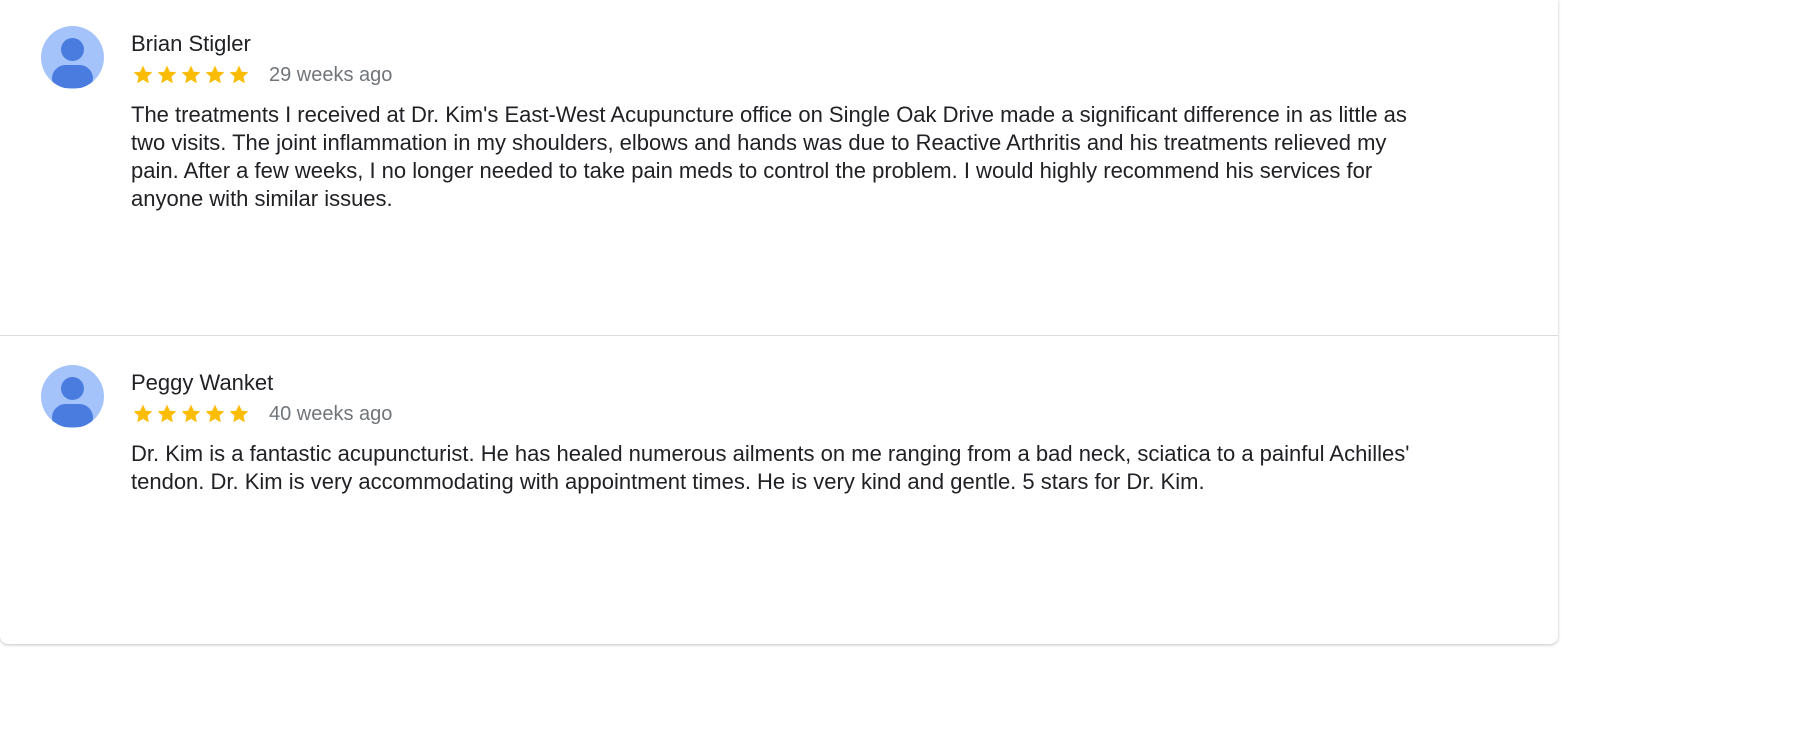 The height and width of the screenshot is (742, 1804). I want to click on review-meta: 29 weeks ago, so click(261, 75).